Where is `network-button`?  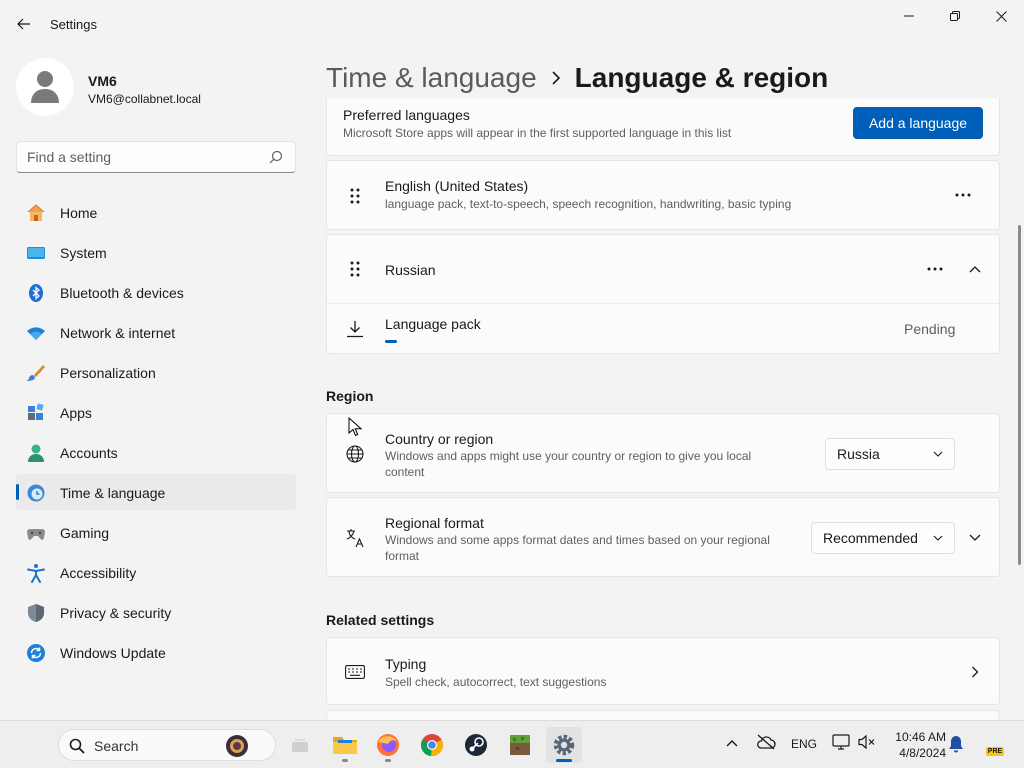 network-button is located at coordinates (841, 743).